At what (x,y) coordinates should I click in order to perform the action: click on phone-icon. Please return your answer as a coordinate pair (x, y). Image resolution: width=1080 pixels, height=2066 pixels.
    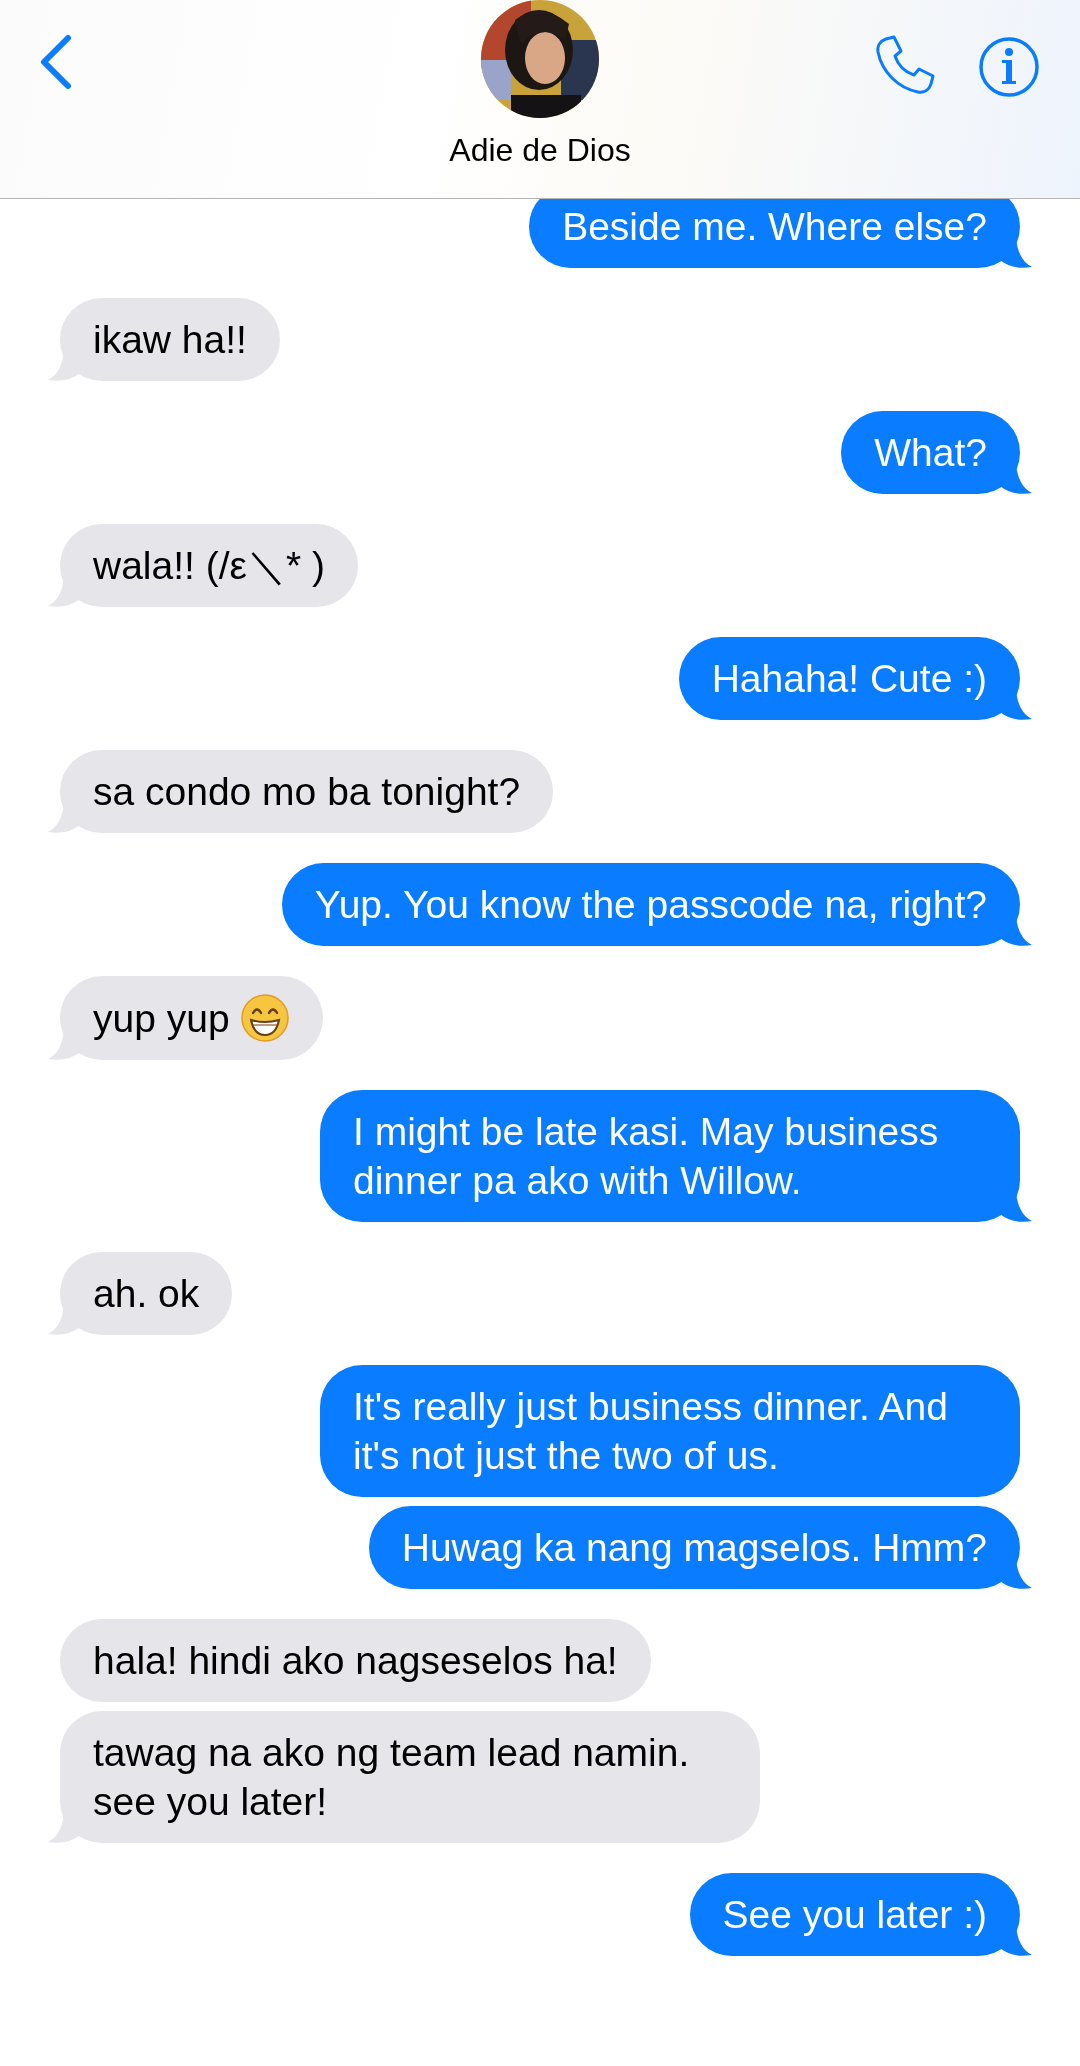
    Looking at the image, I should click on (905, 65).